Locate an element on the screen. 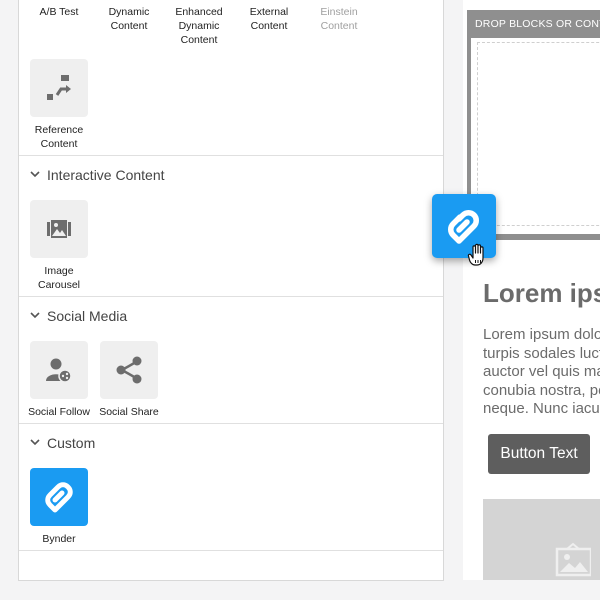  block-image-carousel: Image Carousel is located at coordinates (59, 246).